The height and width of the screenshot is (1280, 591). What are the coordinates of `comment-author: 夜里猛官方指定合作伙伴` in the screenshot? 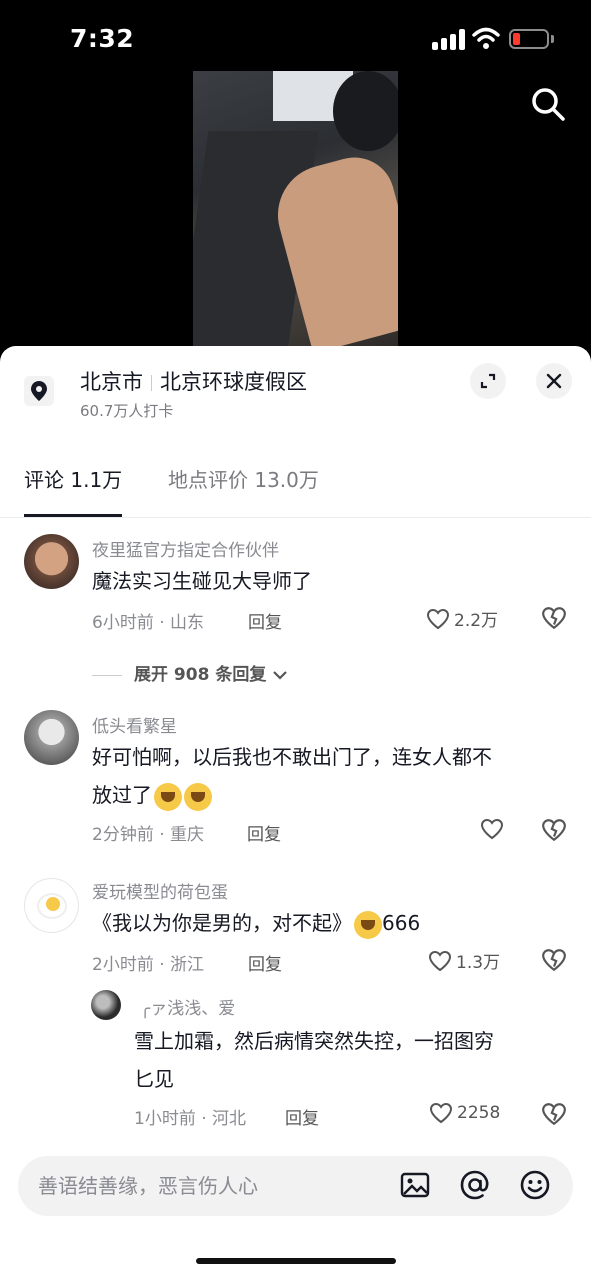 It's located at (185, 548).